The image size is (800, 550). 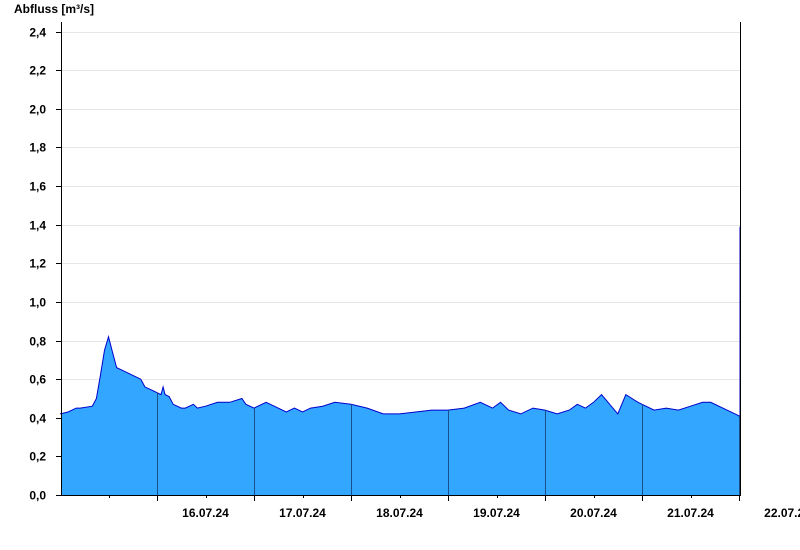 I want to click on y-axis-label: Abfluss [m³/s], so click(x=54, y=9).